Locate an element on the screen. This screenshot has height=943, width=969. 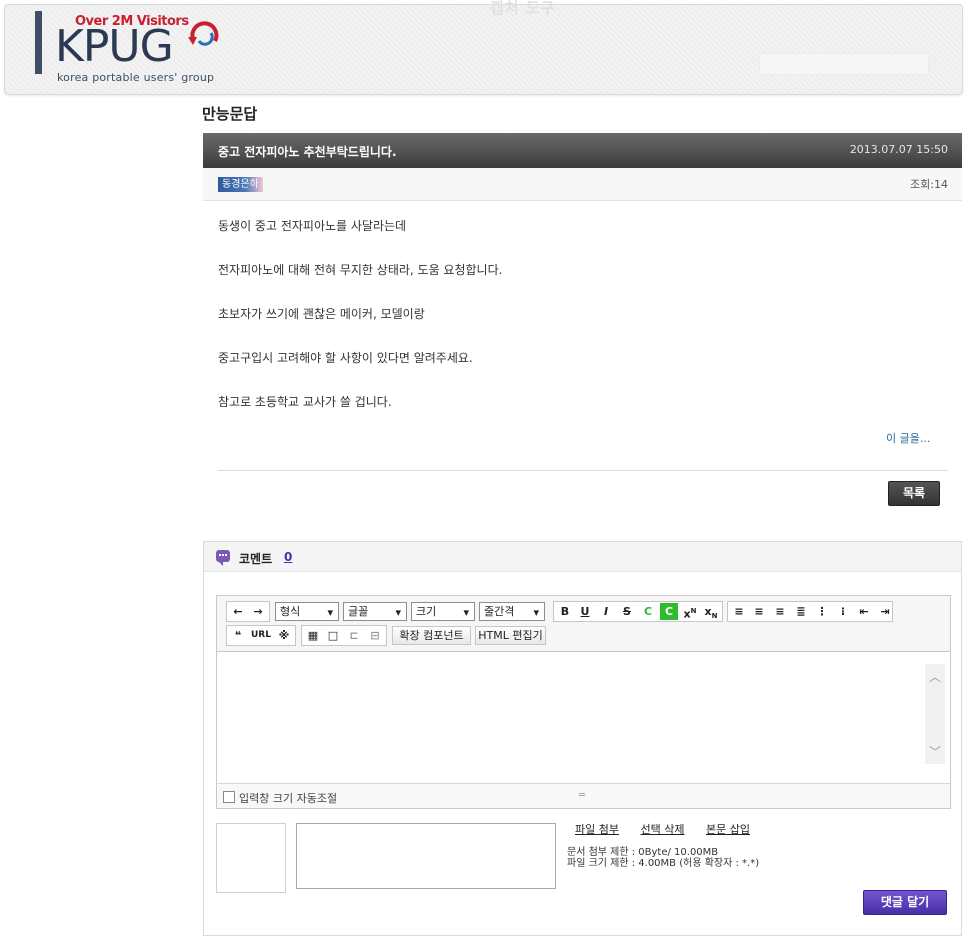
author-name: 동경은하 is located at coordinates (240, 184).